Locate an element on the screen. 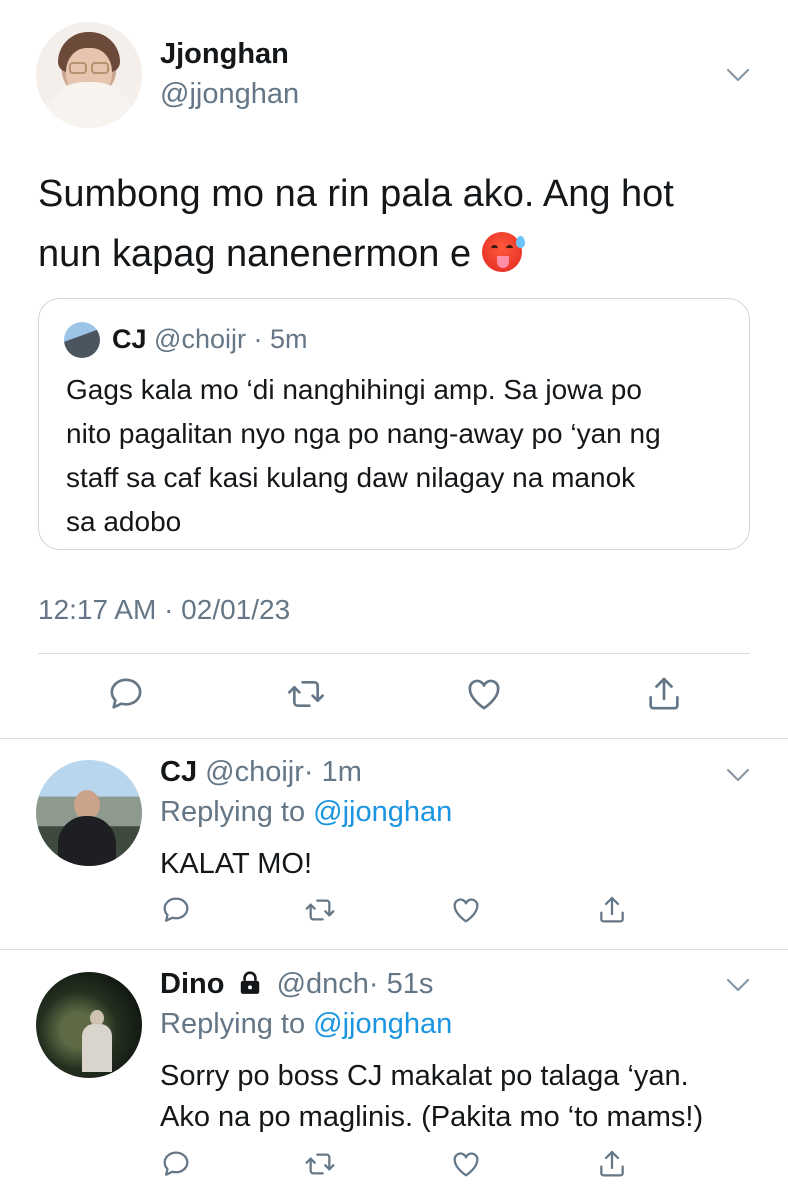 The width and height of the screenshot is (788, 1200). reply-header: Dino @dnch· 51s is located at coordinates (296, 984).